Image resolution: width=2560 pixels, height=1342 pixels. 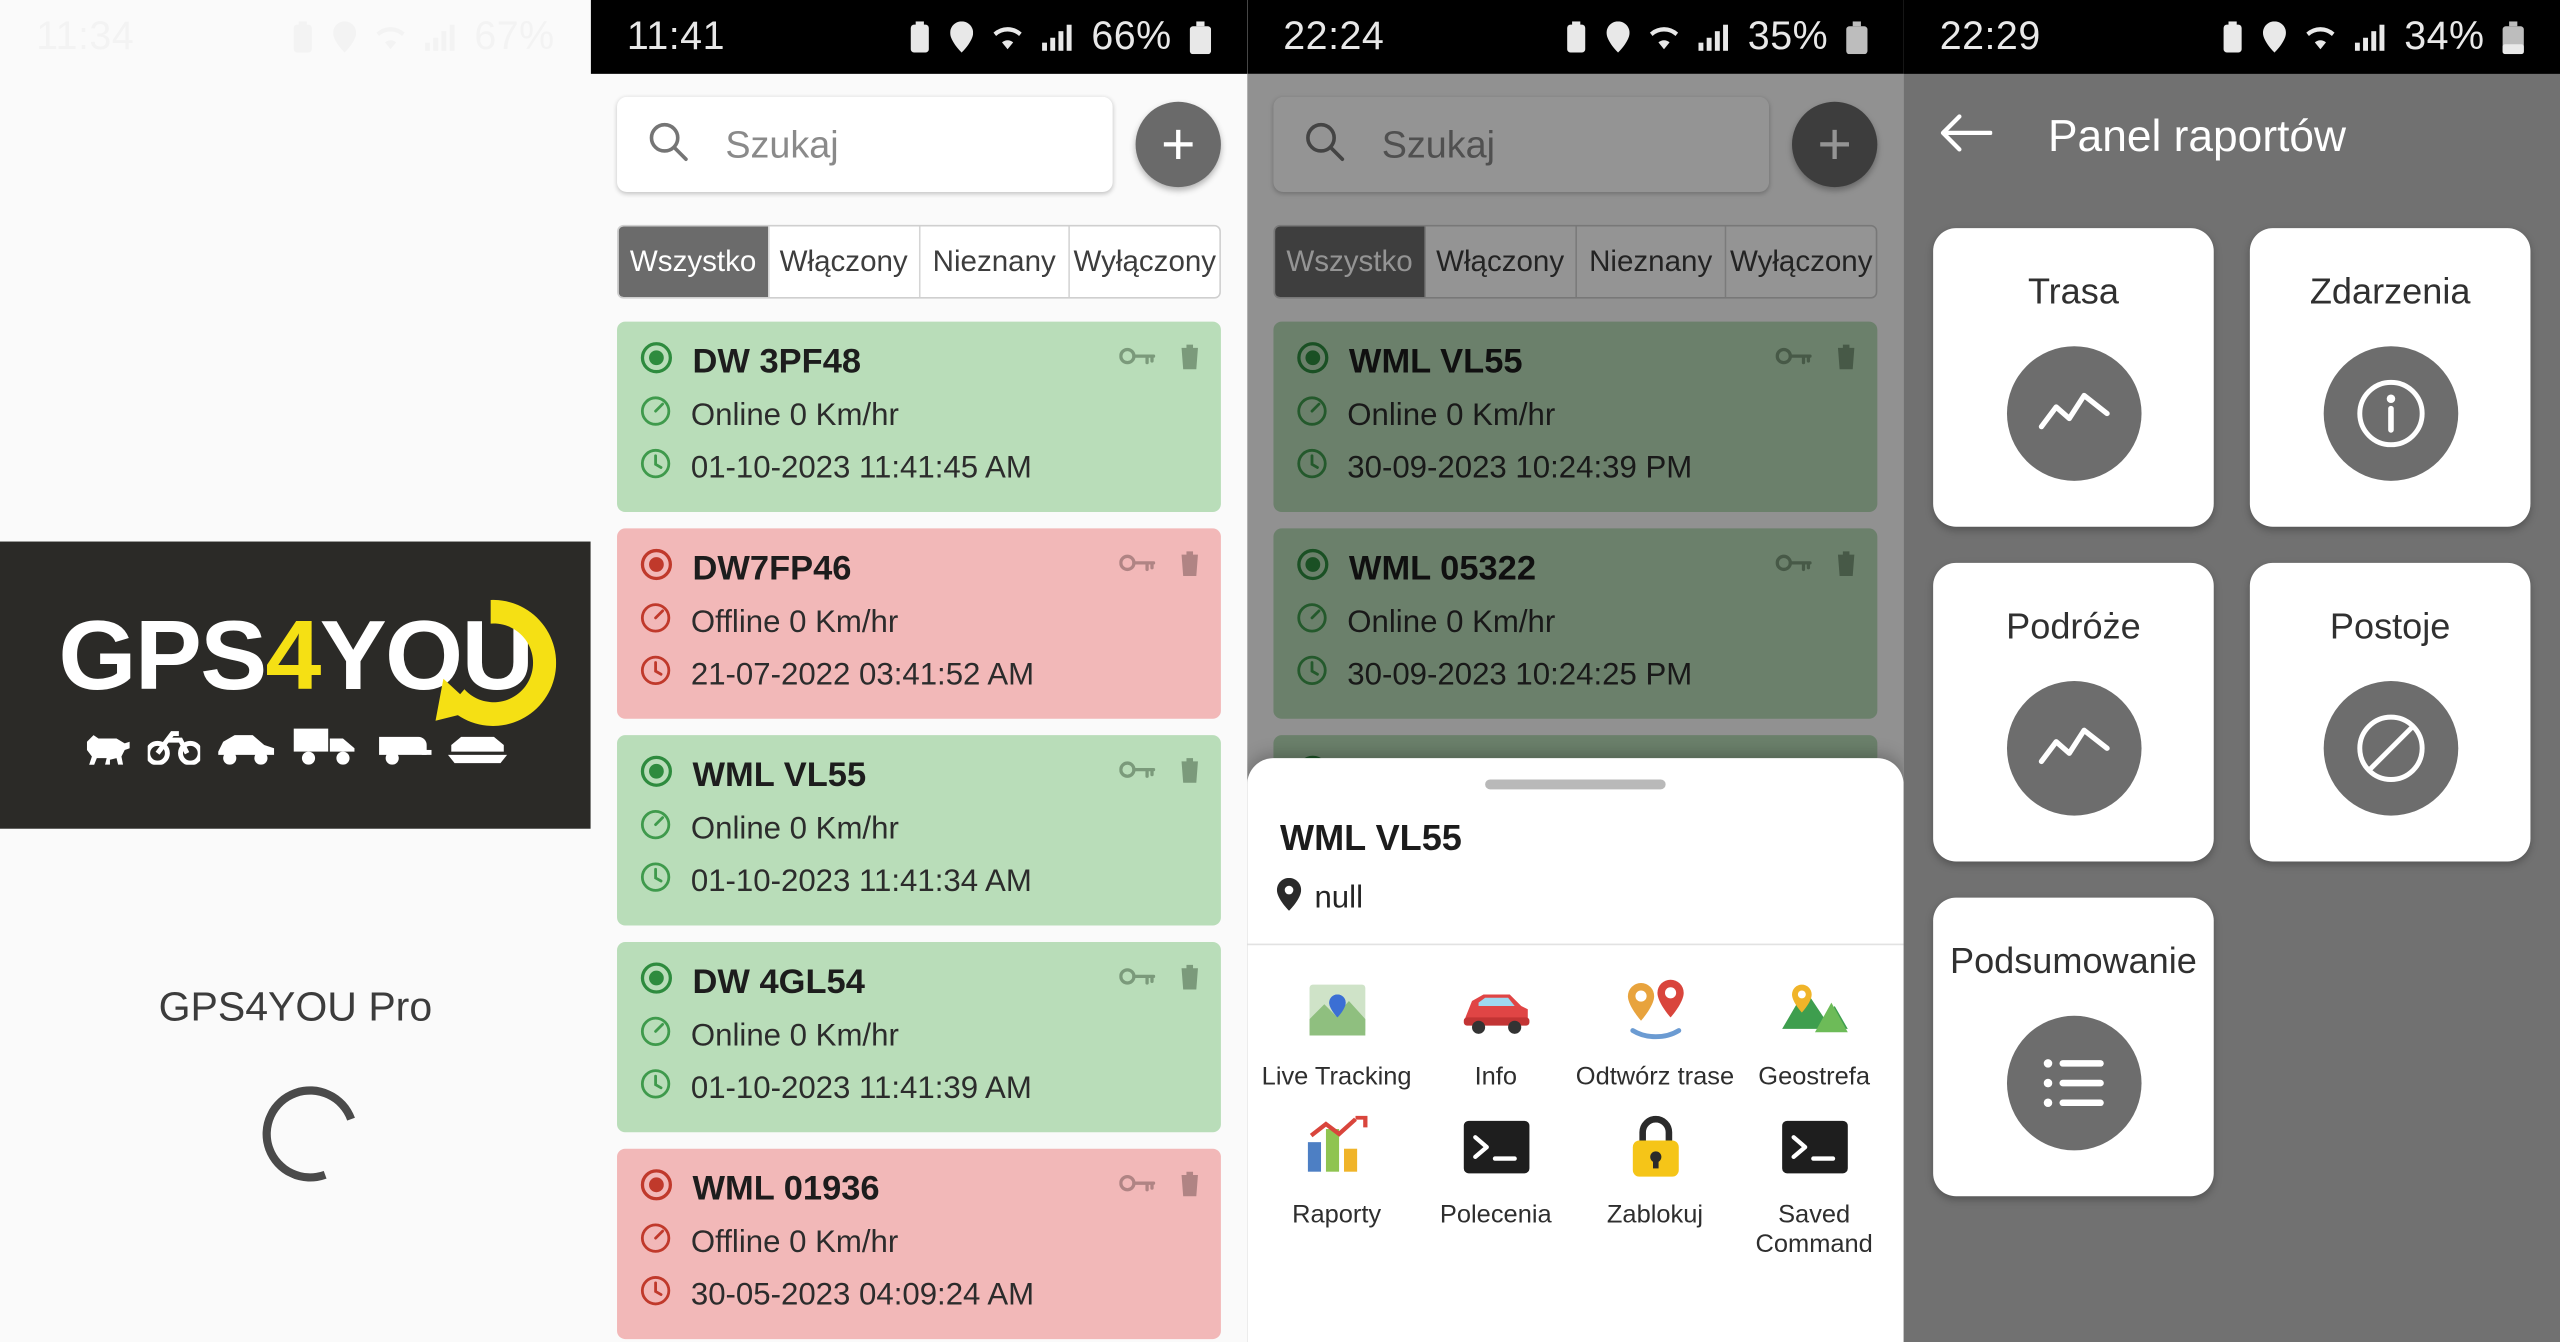 What do you see at coordinates (295, 1007) in the screenshot?
I see `app-title: GPS4YOU Pro` at bounding box center [295, 1007].